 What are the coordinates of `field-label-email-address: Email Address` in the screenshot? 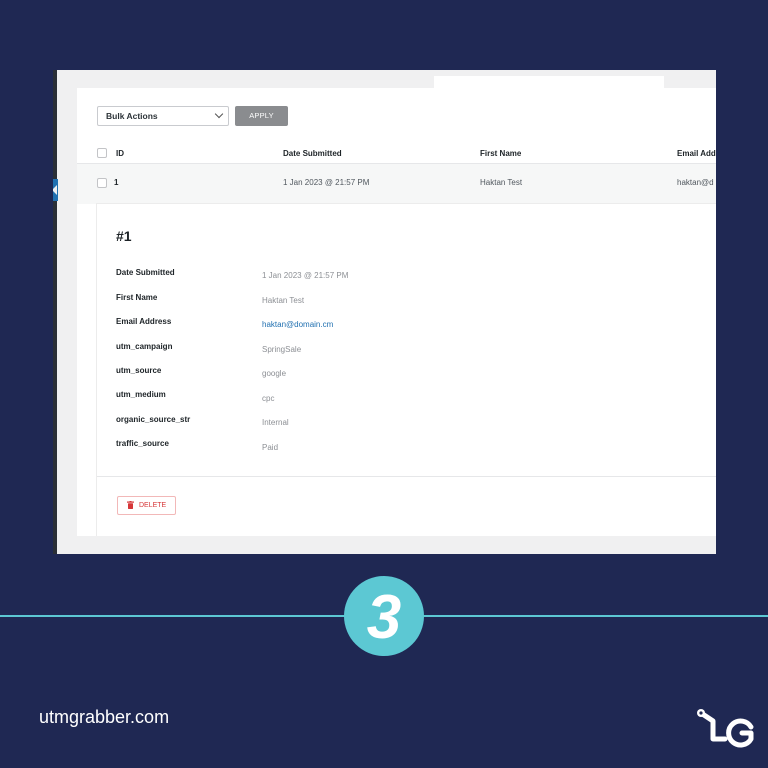 It's located at (144, 321).